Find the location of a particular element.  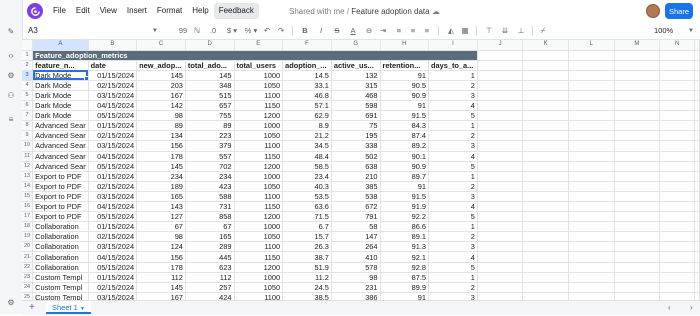

vertical-scrollbar is located at coordinates (696, 170).